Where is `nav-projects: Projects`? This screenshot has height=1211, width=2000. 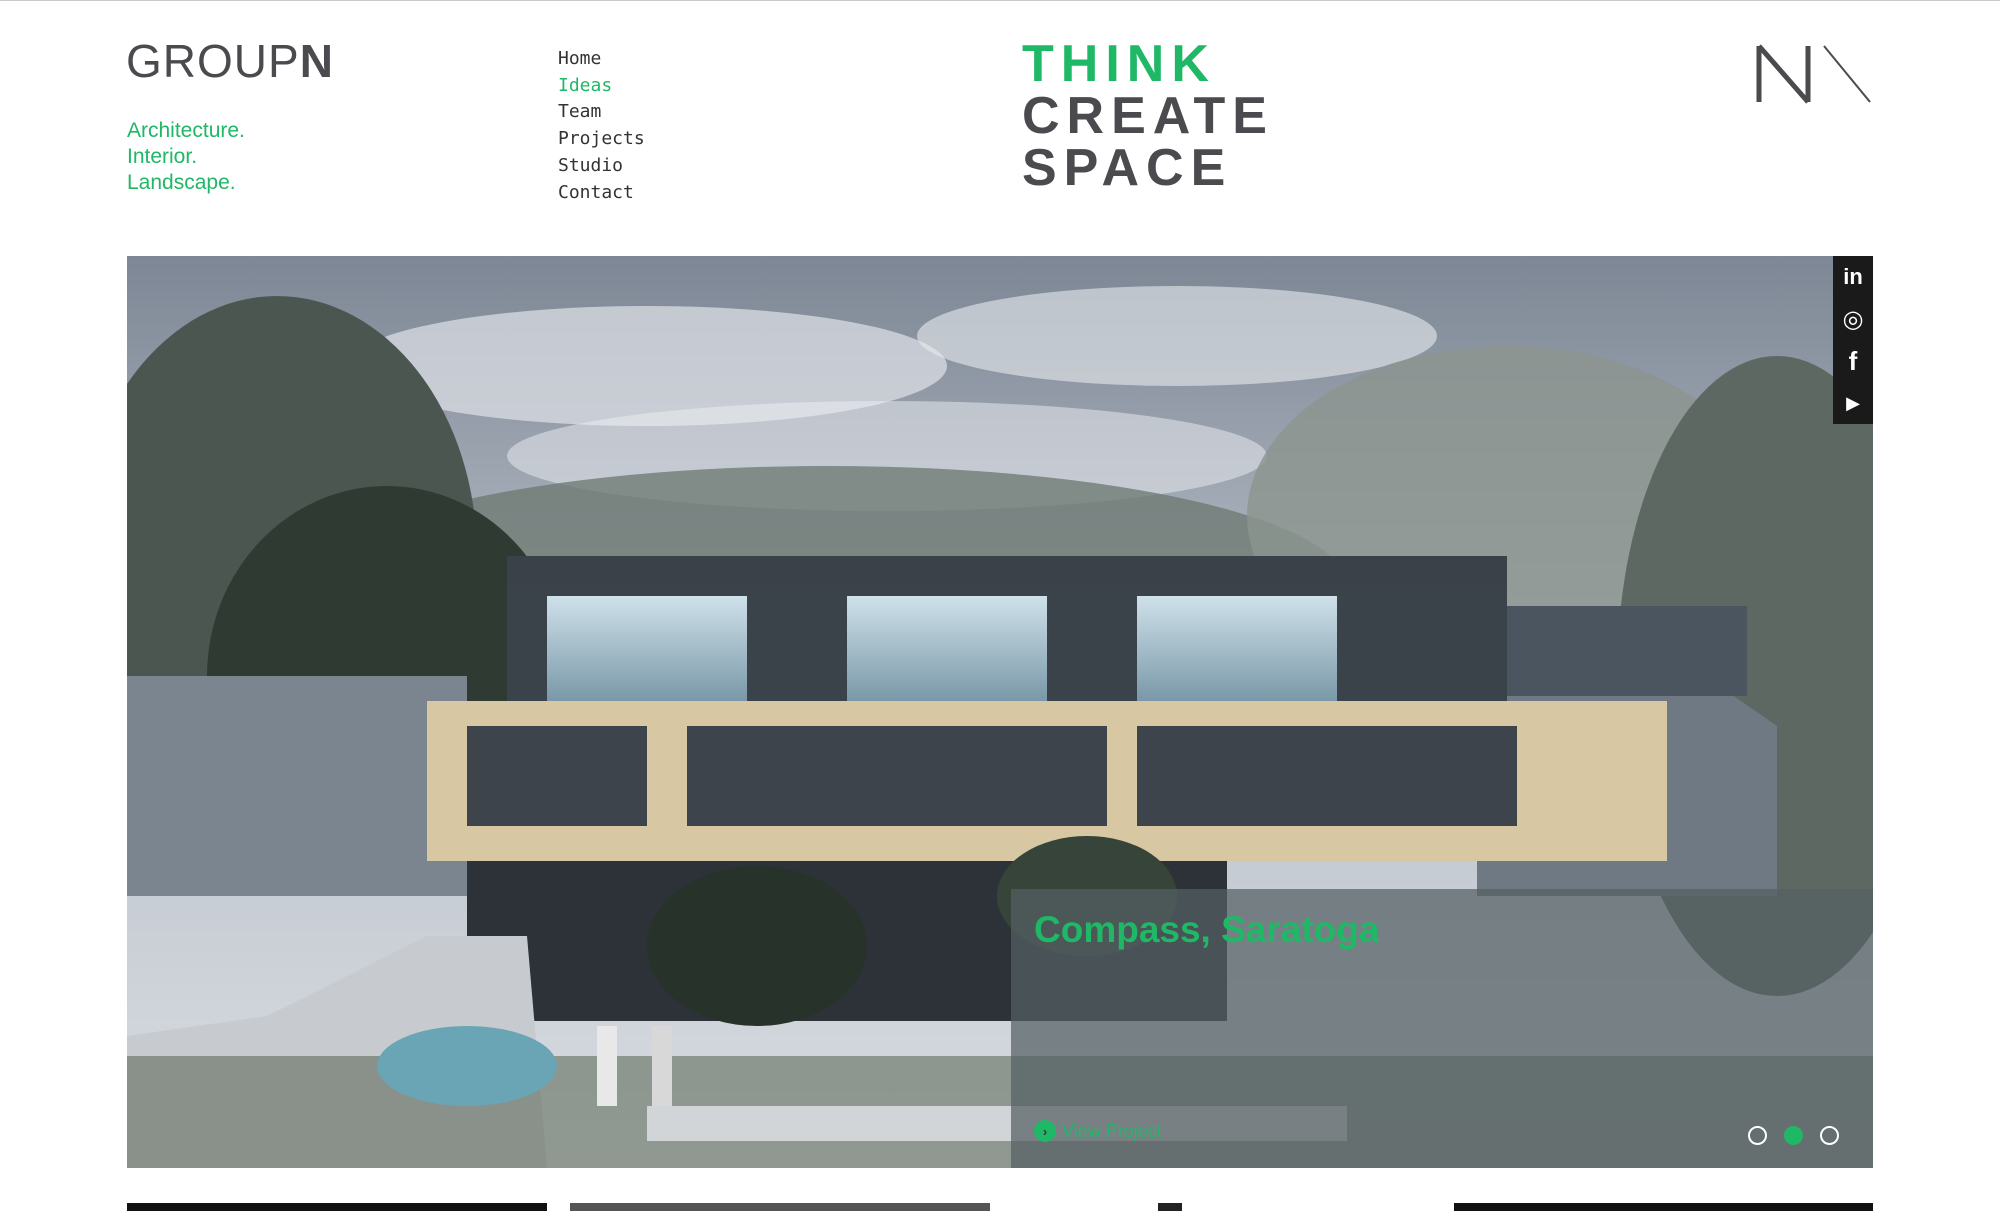
nav-projects: Projects is located at coordinates (601, 139).